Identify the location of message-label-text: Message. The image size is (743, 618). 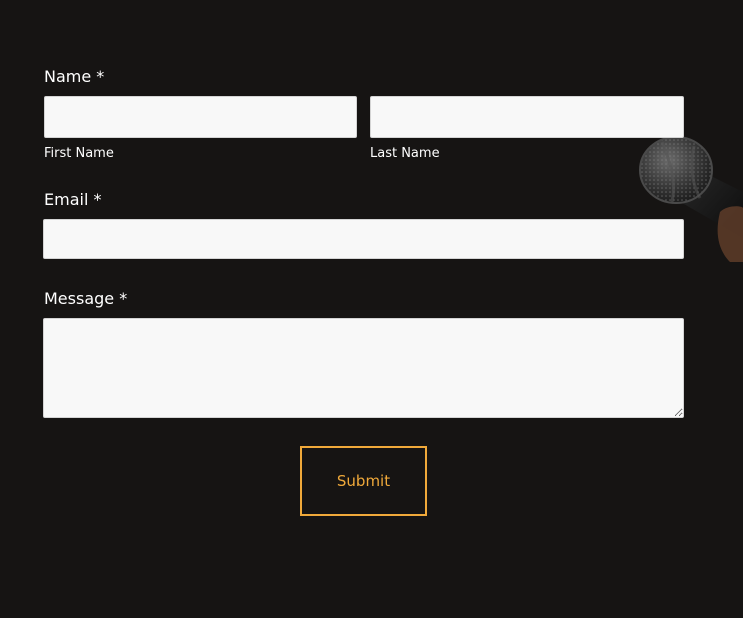
(79, 298).